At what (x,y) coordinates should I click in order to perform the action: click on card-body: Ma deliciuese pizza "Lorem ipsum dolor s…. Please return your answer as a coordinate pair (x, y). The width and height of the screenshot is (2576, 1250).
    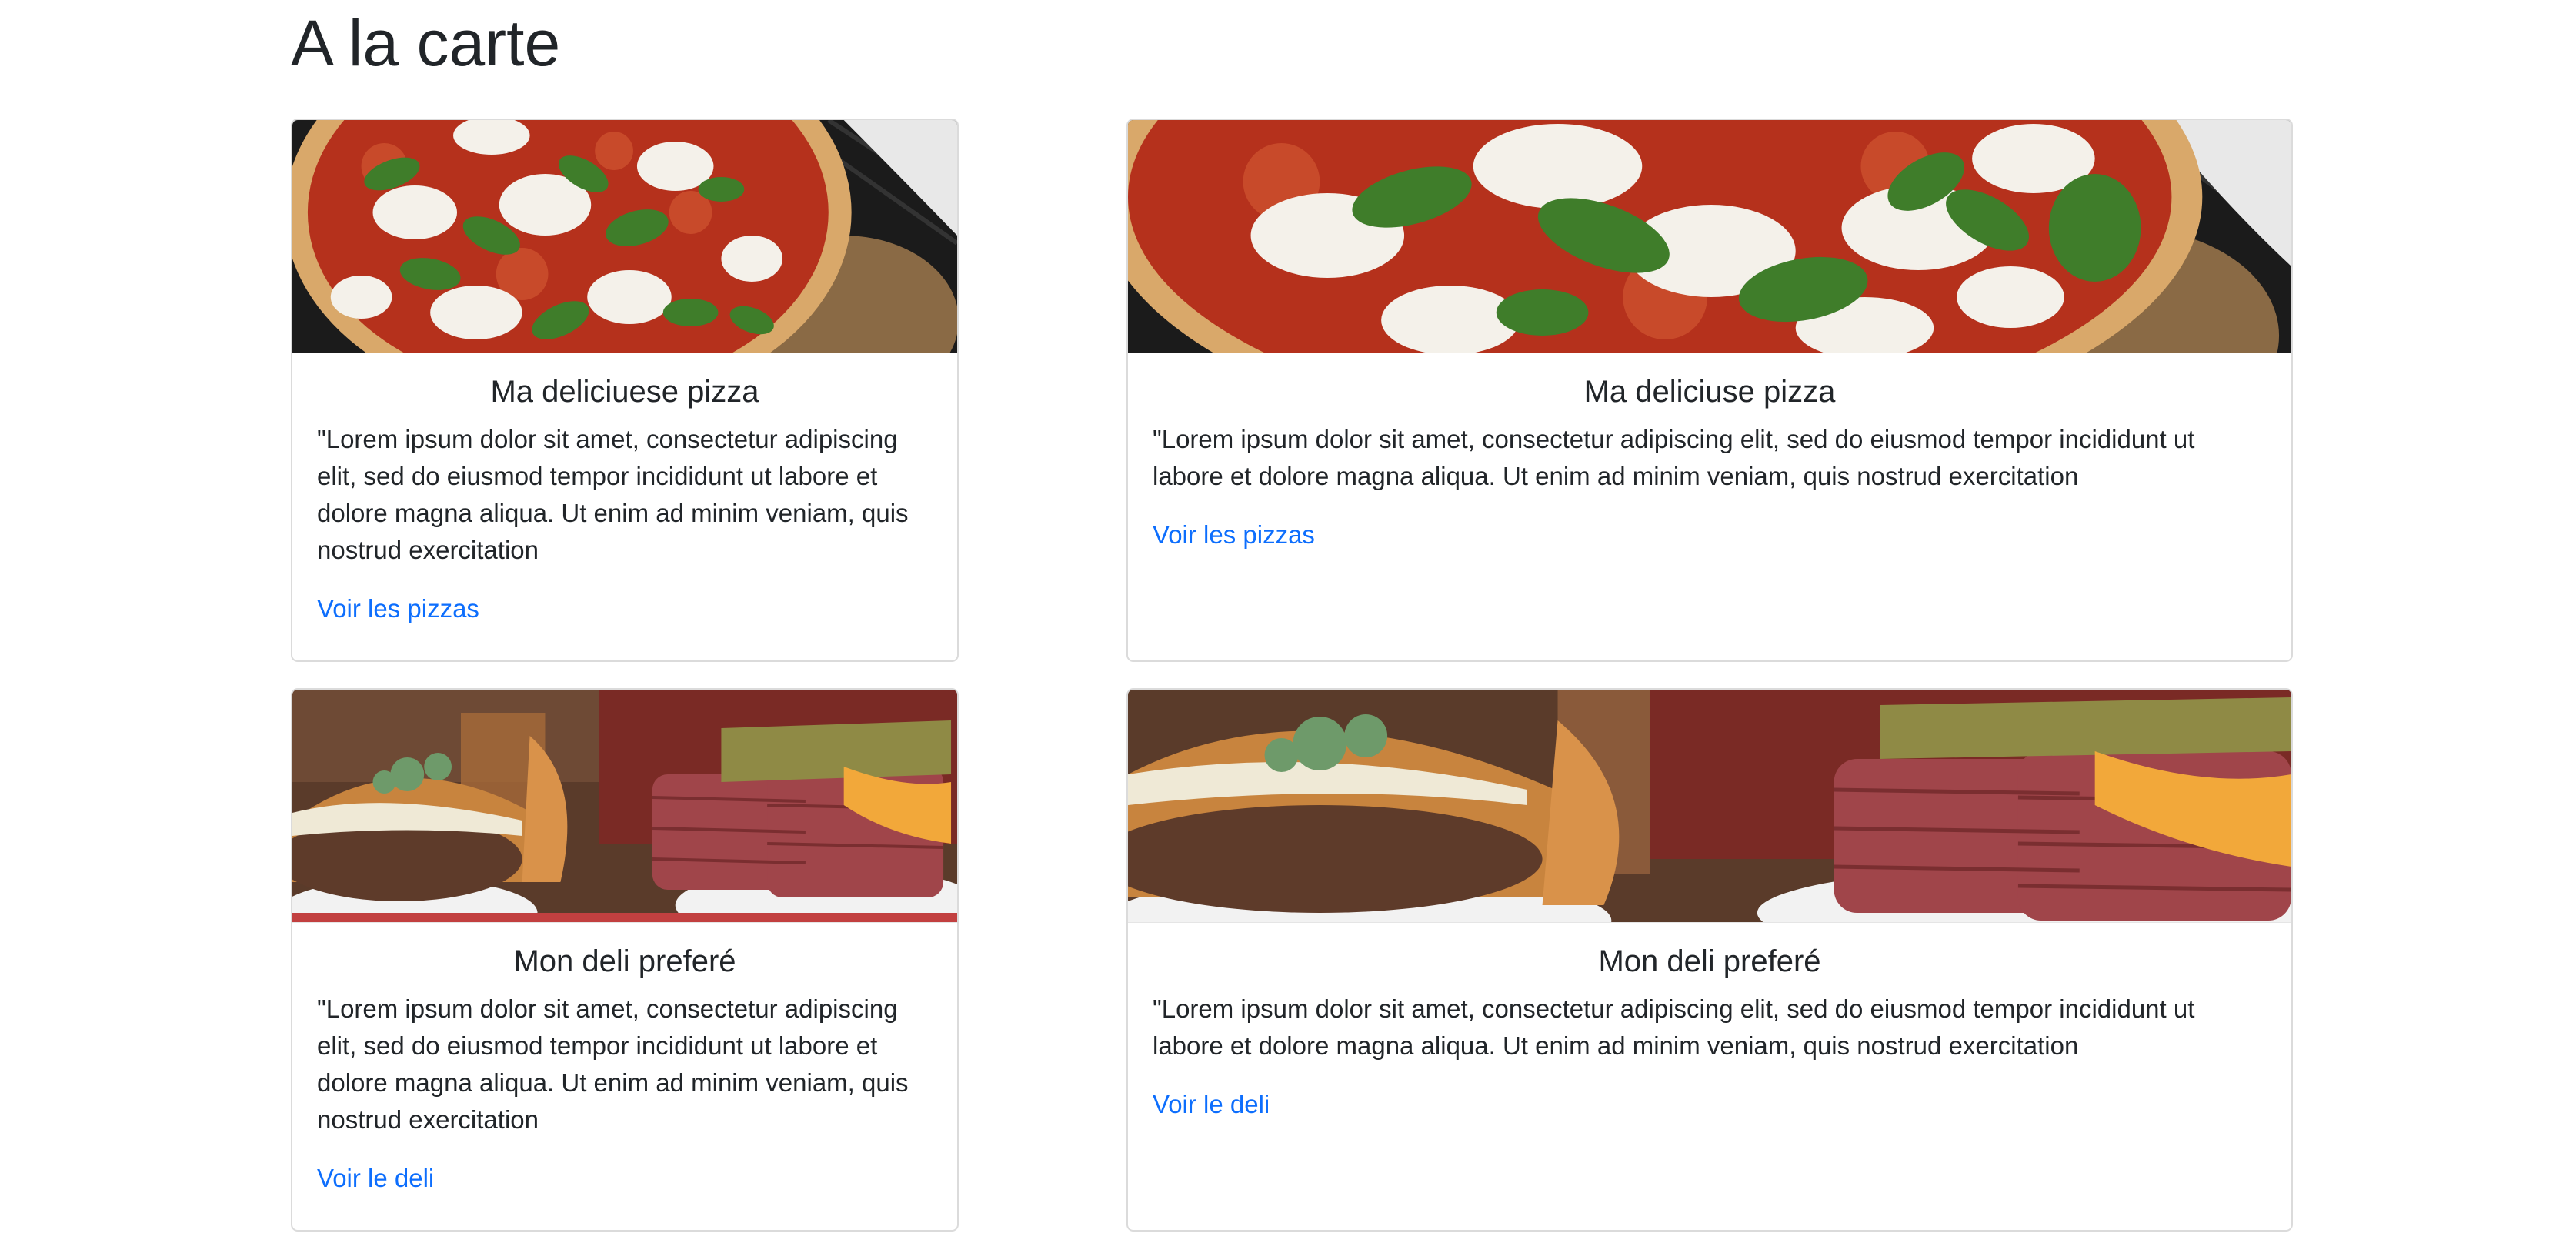
    Looking at the image, I should click on (624, 490).